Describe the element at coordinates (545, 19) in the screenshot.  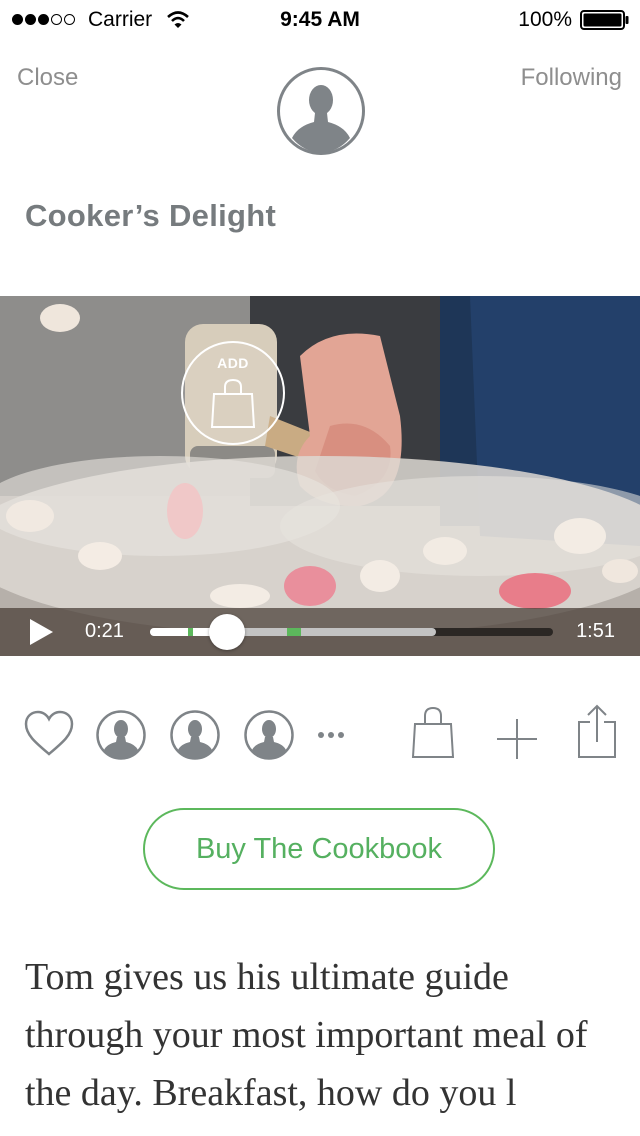
I see `battery-percentage: 100%` at that location.